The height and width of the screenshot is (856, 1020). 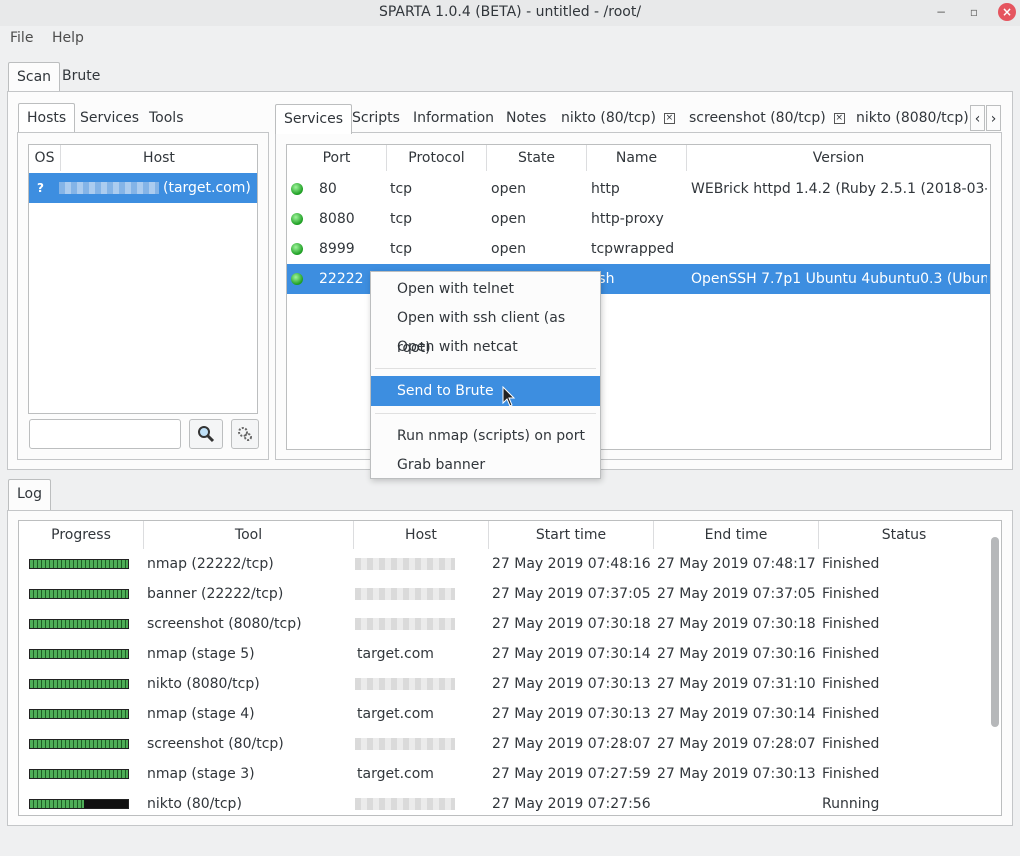 I want to click on tab-information: Information, so click(x=453, y=119).